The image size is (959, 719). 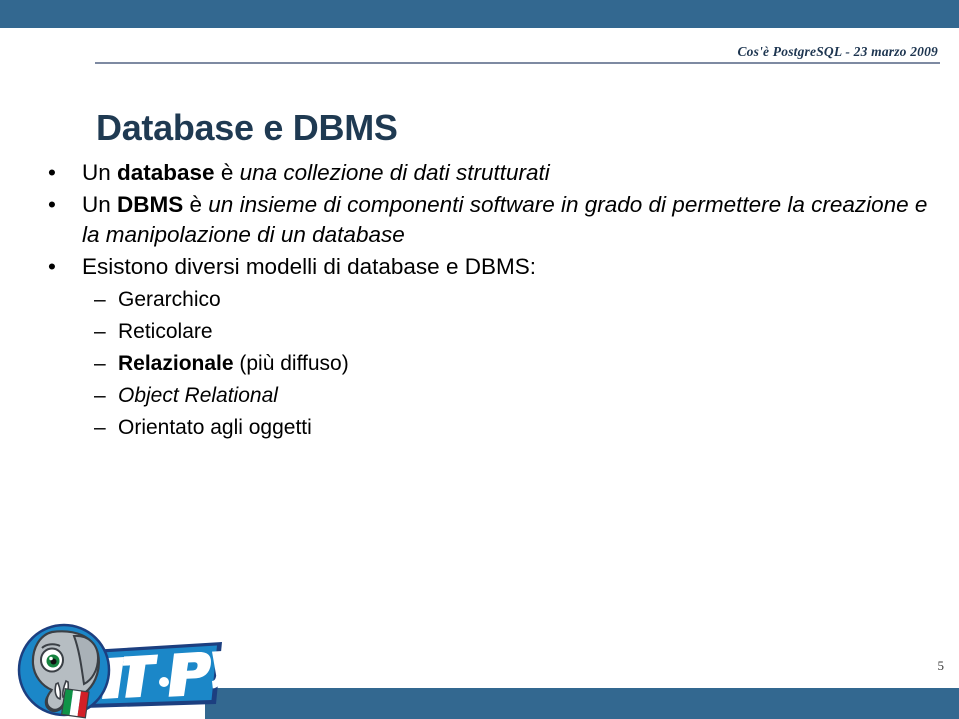 What do you see at coordinates (119, 665) in the screenshot?
I see `itpug-logo` at bounding box center [119, 665].